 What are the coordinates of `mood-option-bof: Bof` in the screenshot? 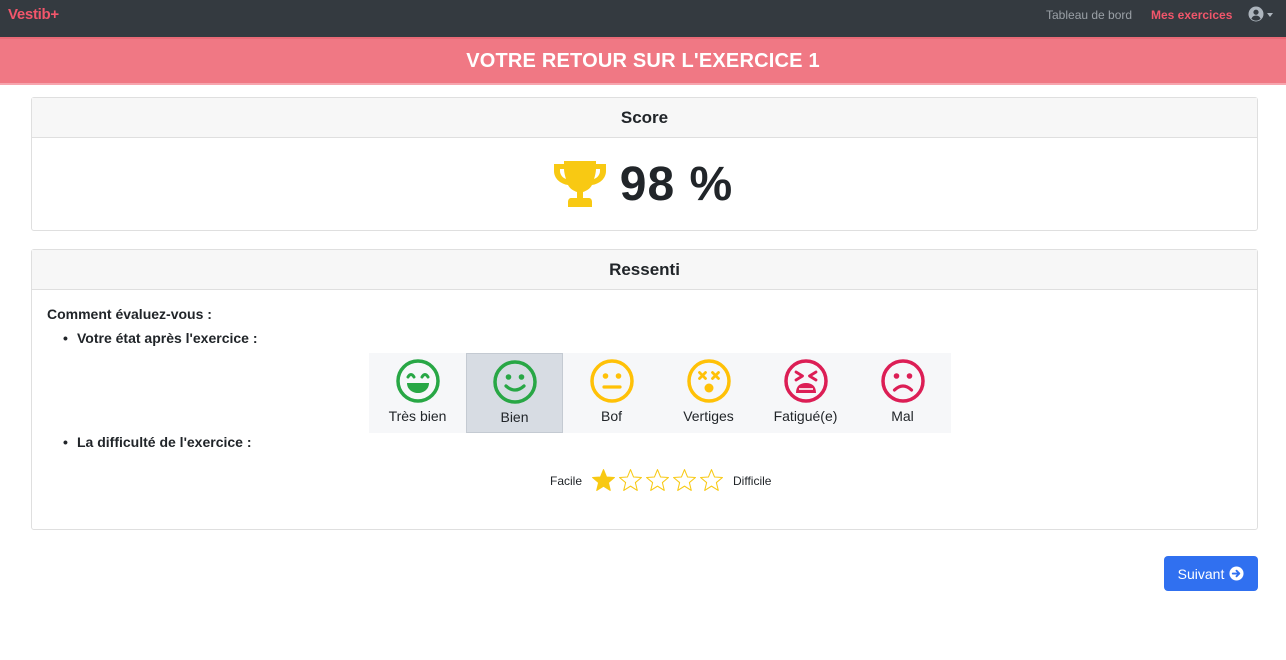 It's located at (611, 393).